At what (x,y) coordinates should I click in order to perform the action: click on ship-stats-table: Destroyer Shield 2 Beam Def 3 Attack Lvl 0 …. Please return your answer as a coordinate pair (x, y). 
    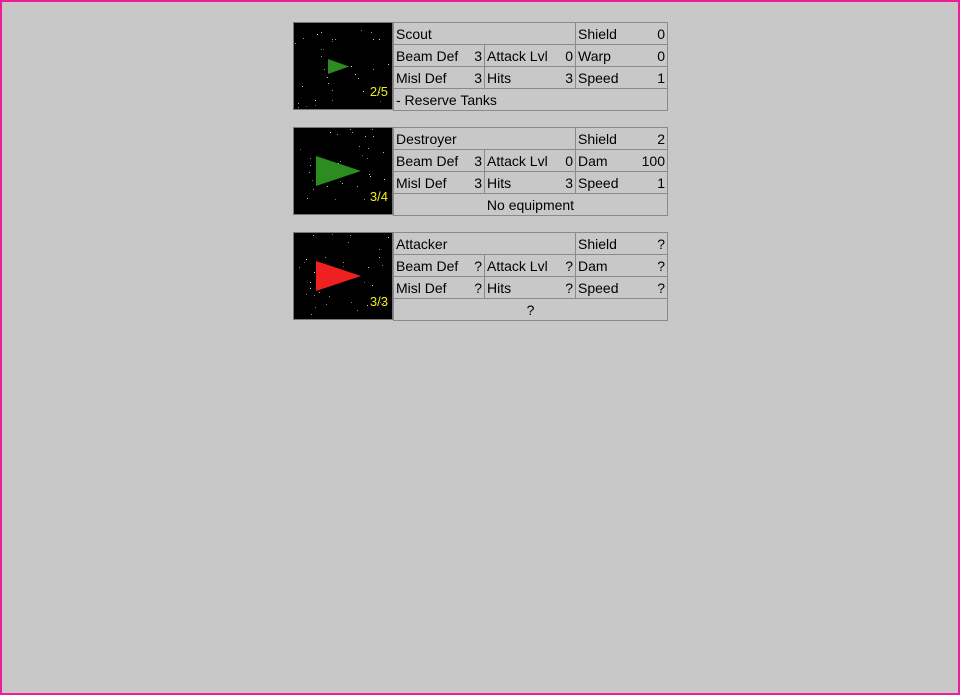
    Looking at the image, I should click on (530, 171).